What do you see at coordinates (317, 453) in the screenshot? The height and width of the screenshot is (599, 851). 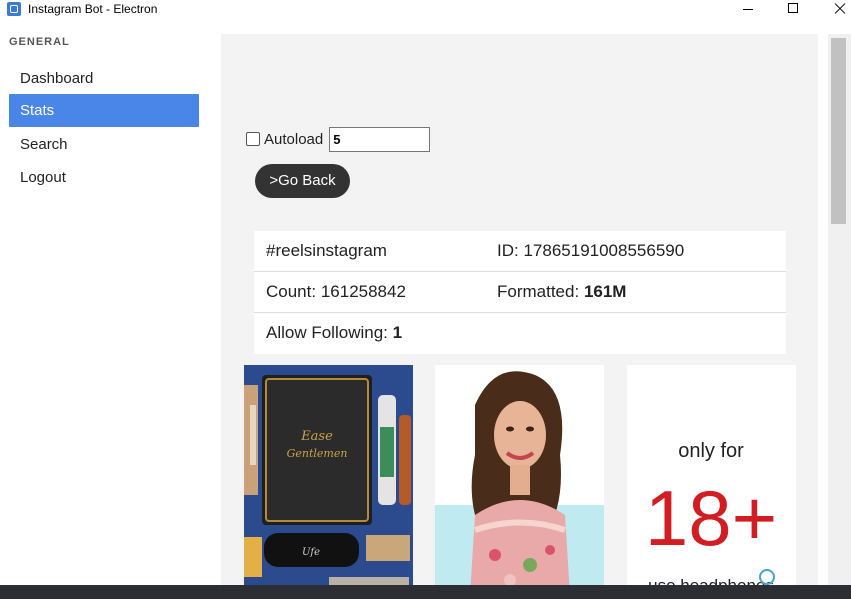 I see `svg-text: Gentlemen` at bounding box center [317, 453].